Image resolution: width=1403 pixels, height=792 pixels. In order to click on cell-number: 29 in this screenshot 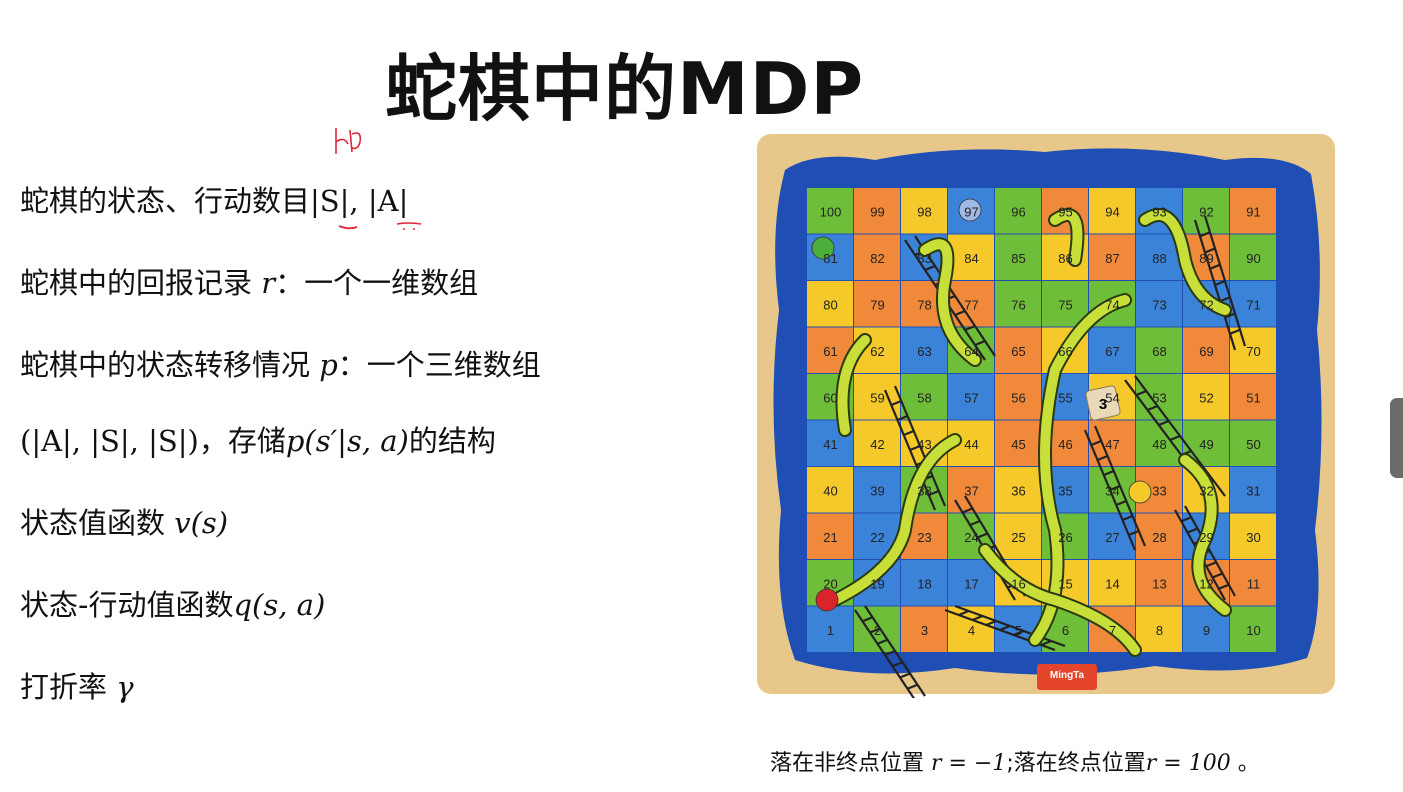, I will do `click(1206, 537)`.